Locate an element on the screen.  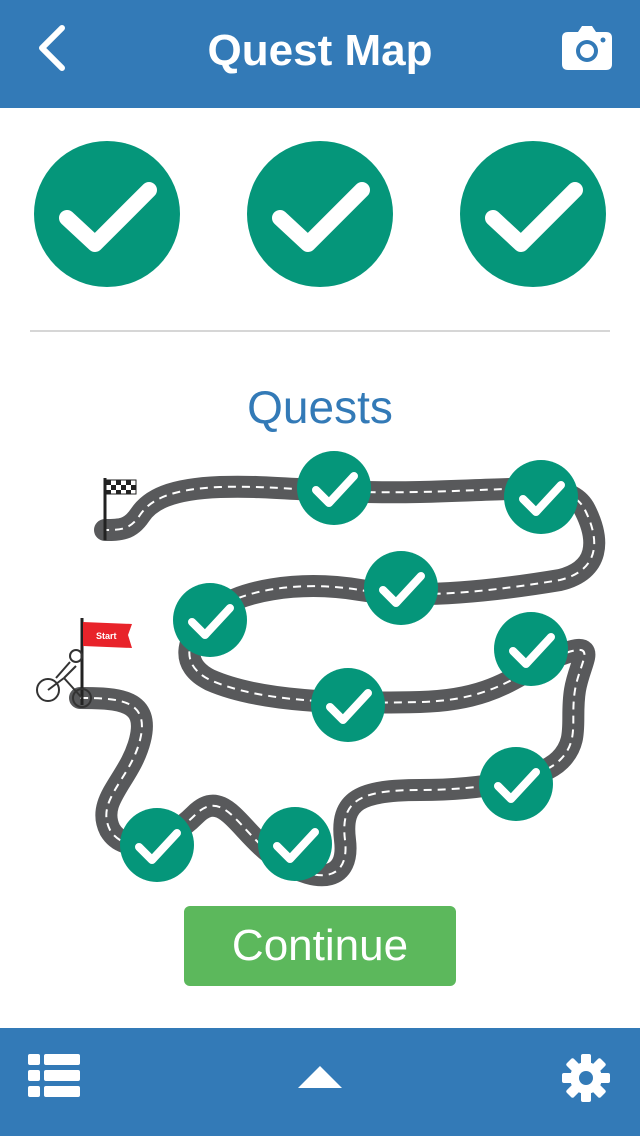
gear-icon is located at coordinates (586, 1078).